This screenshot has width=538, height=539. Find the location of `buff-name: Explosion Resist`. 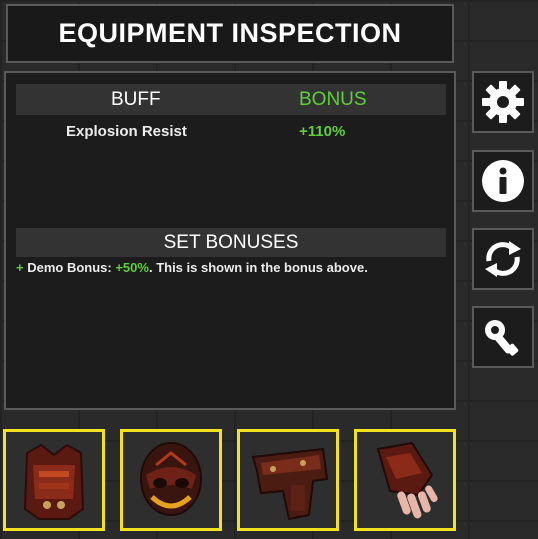

buff-name: Explosion Resist is located at coordinates (126, 131).